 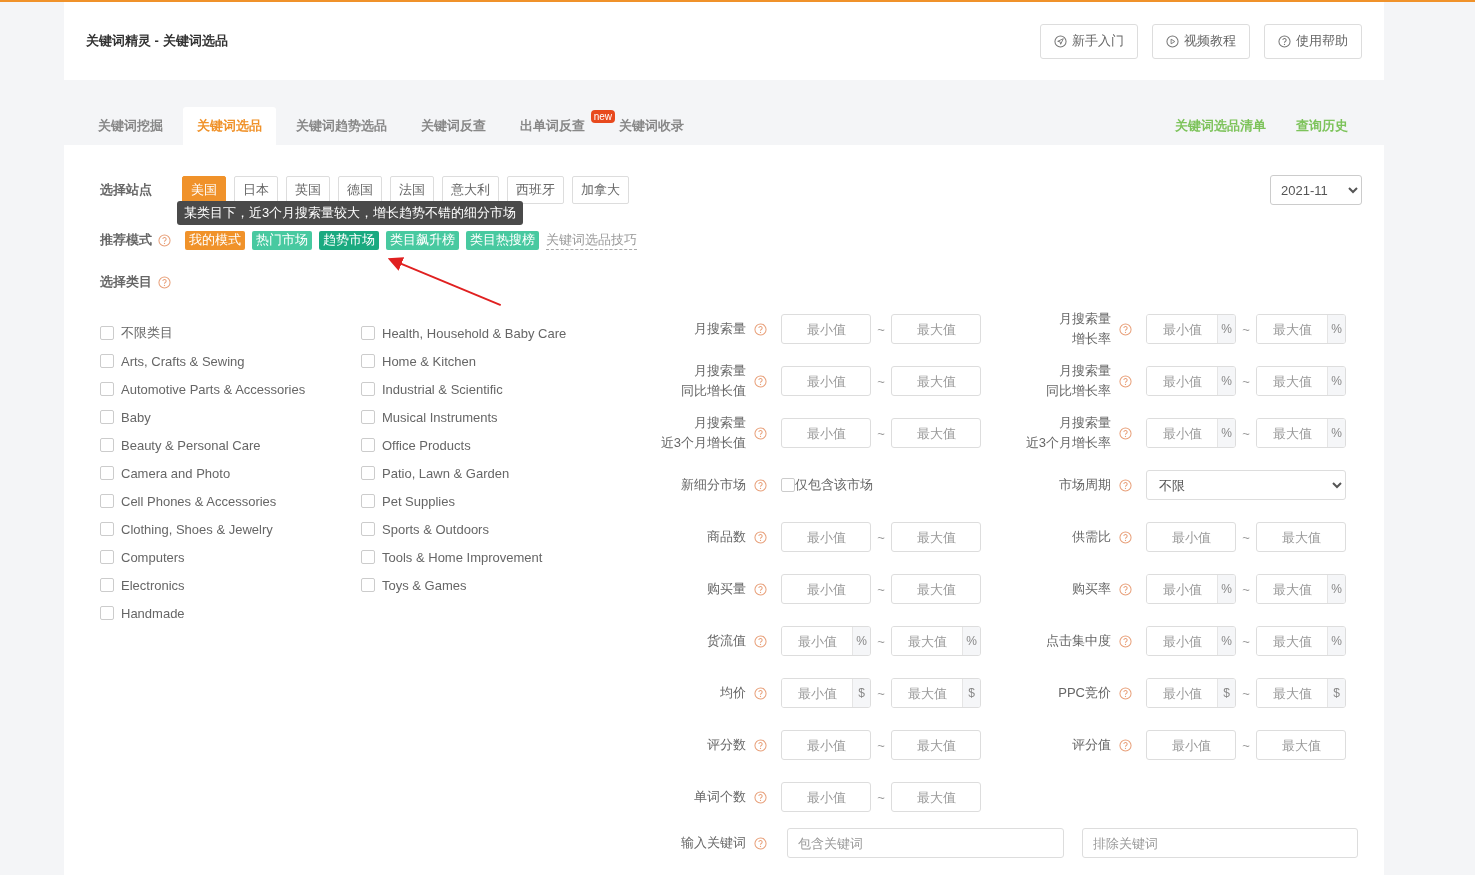 What do you see at coordinates (215, 240) in the screenshot?
I see `mode-tag: 我的模式` at bounding box center [215, 240].